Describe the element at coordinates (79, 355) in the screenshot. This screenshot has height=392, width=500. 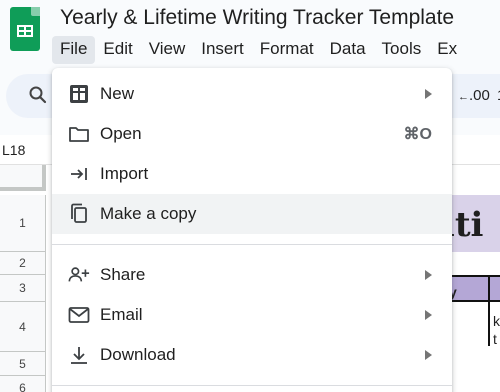
I see `download-icon` at that location.